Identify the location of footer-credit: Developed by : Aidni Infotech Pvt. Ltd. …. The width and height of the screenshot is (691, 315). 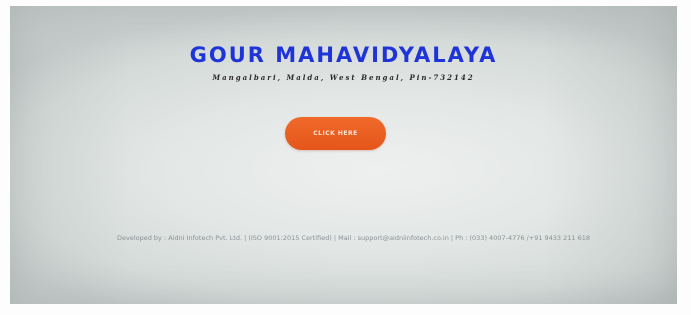
(353, 238).